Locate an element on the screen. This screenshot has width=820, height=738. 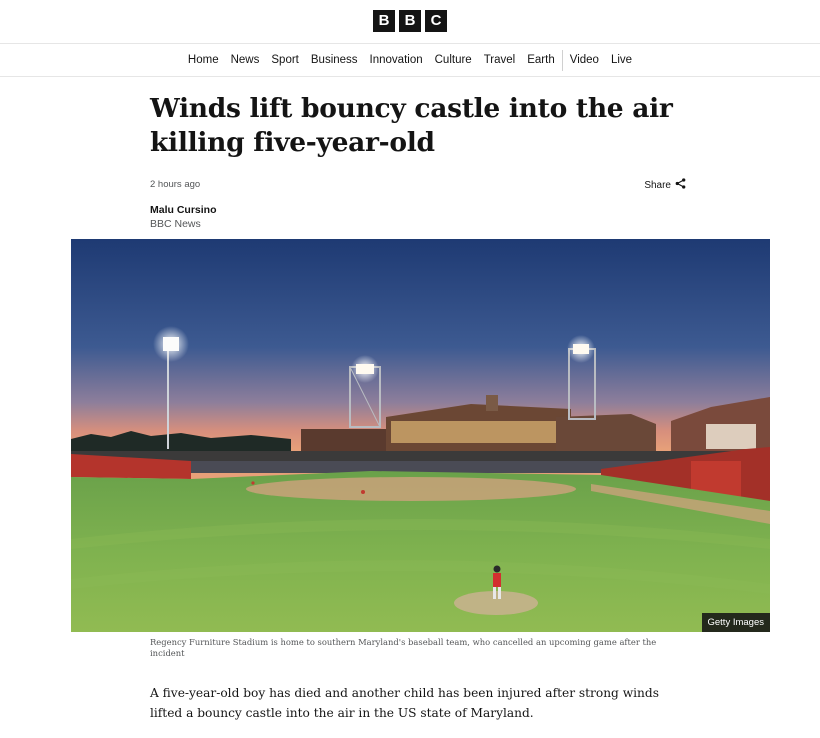
nav-item-home: Home is located at coordinates (203, 60).